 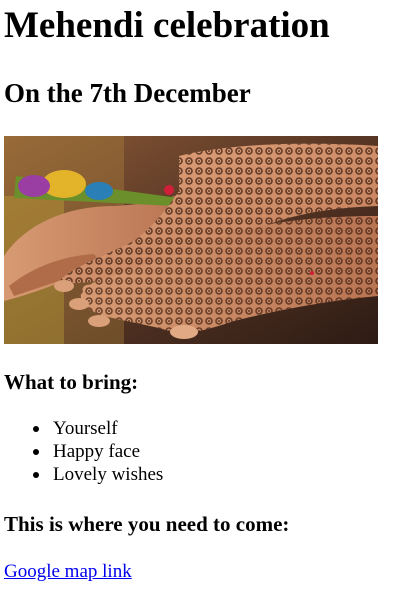 What do you see at coordinates (85, 428) in the screenshot?
I see `list-item-label: Yourself` at bounding box center [85, 428].